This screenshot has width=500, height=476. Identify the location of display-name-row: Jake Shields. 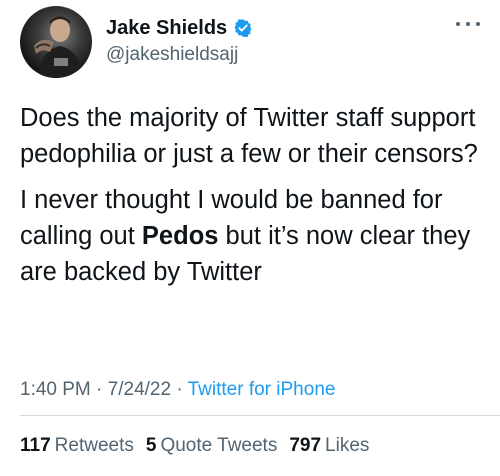
(179, 28).